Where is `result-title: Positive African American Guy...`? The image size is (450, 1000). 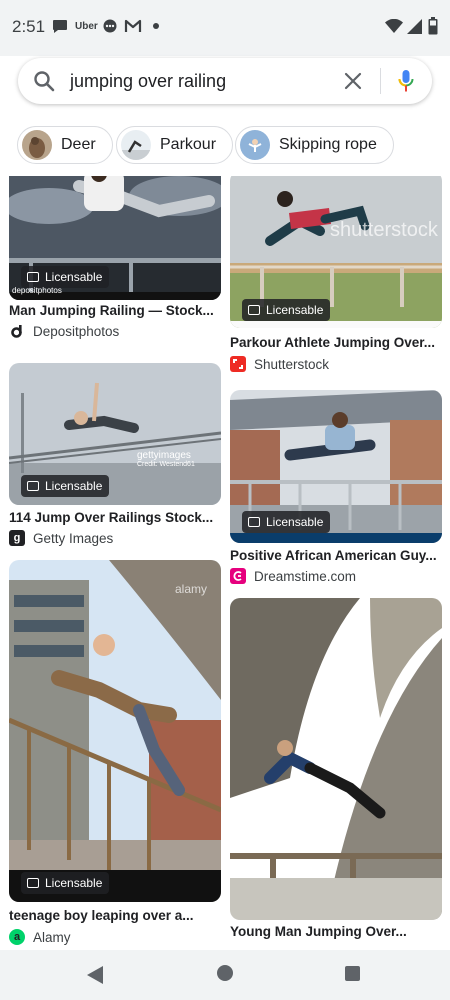
result-title: Positive African American Guy... is located at coordinates (336, 555).